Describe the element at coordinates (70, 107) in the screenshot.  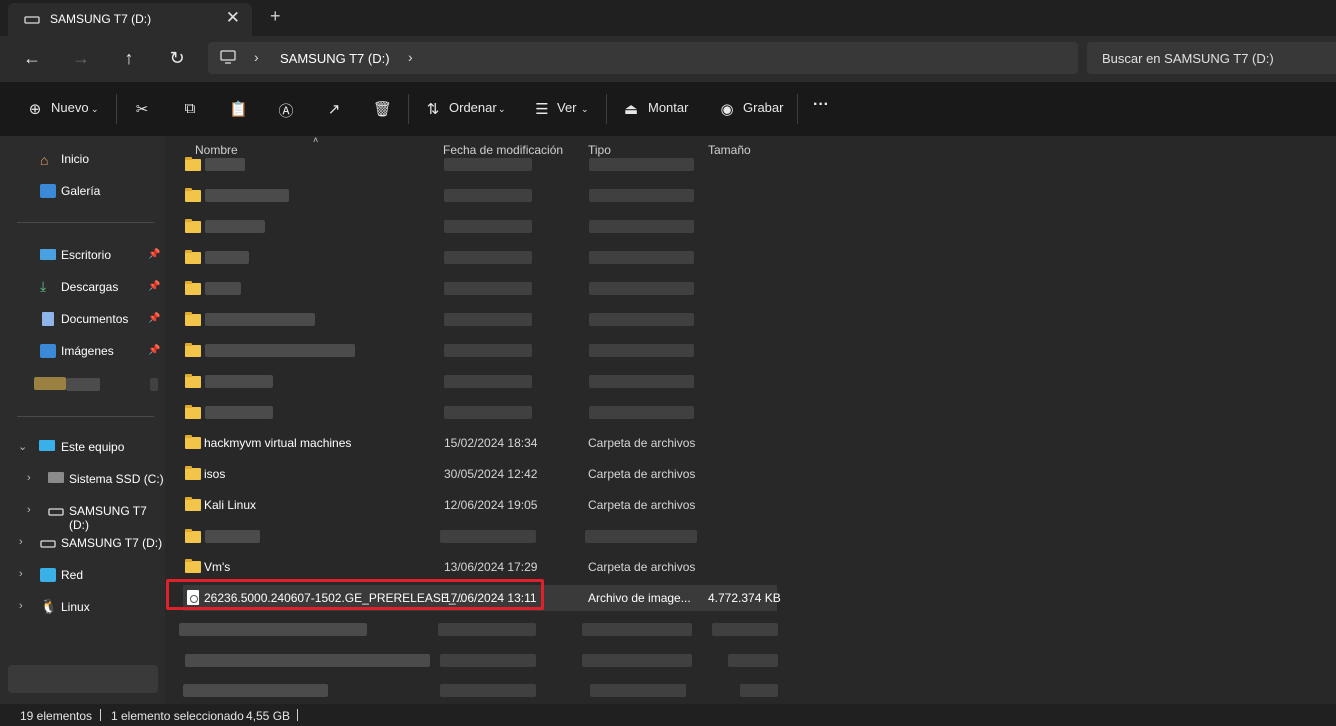
I see `new-button: Nuevo` at that location.